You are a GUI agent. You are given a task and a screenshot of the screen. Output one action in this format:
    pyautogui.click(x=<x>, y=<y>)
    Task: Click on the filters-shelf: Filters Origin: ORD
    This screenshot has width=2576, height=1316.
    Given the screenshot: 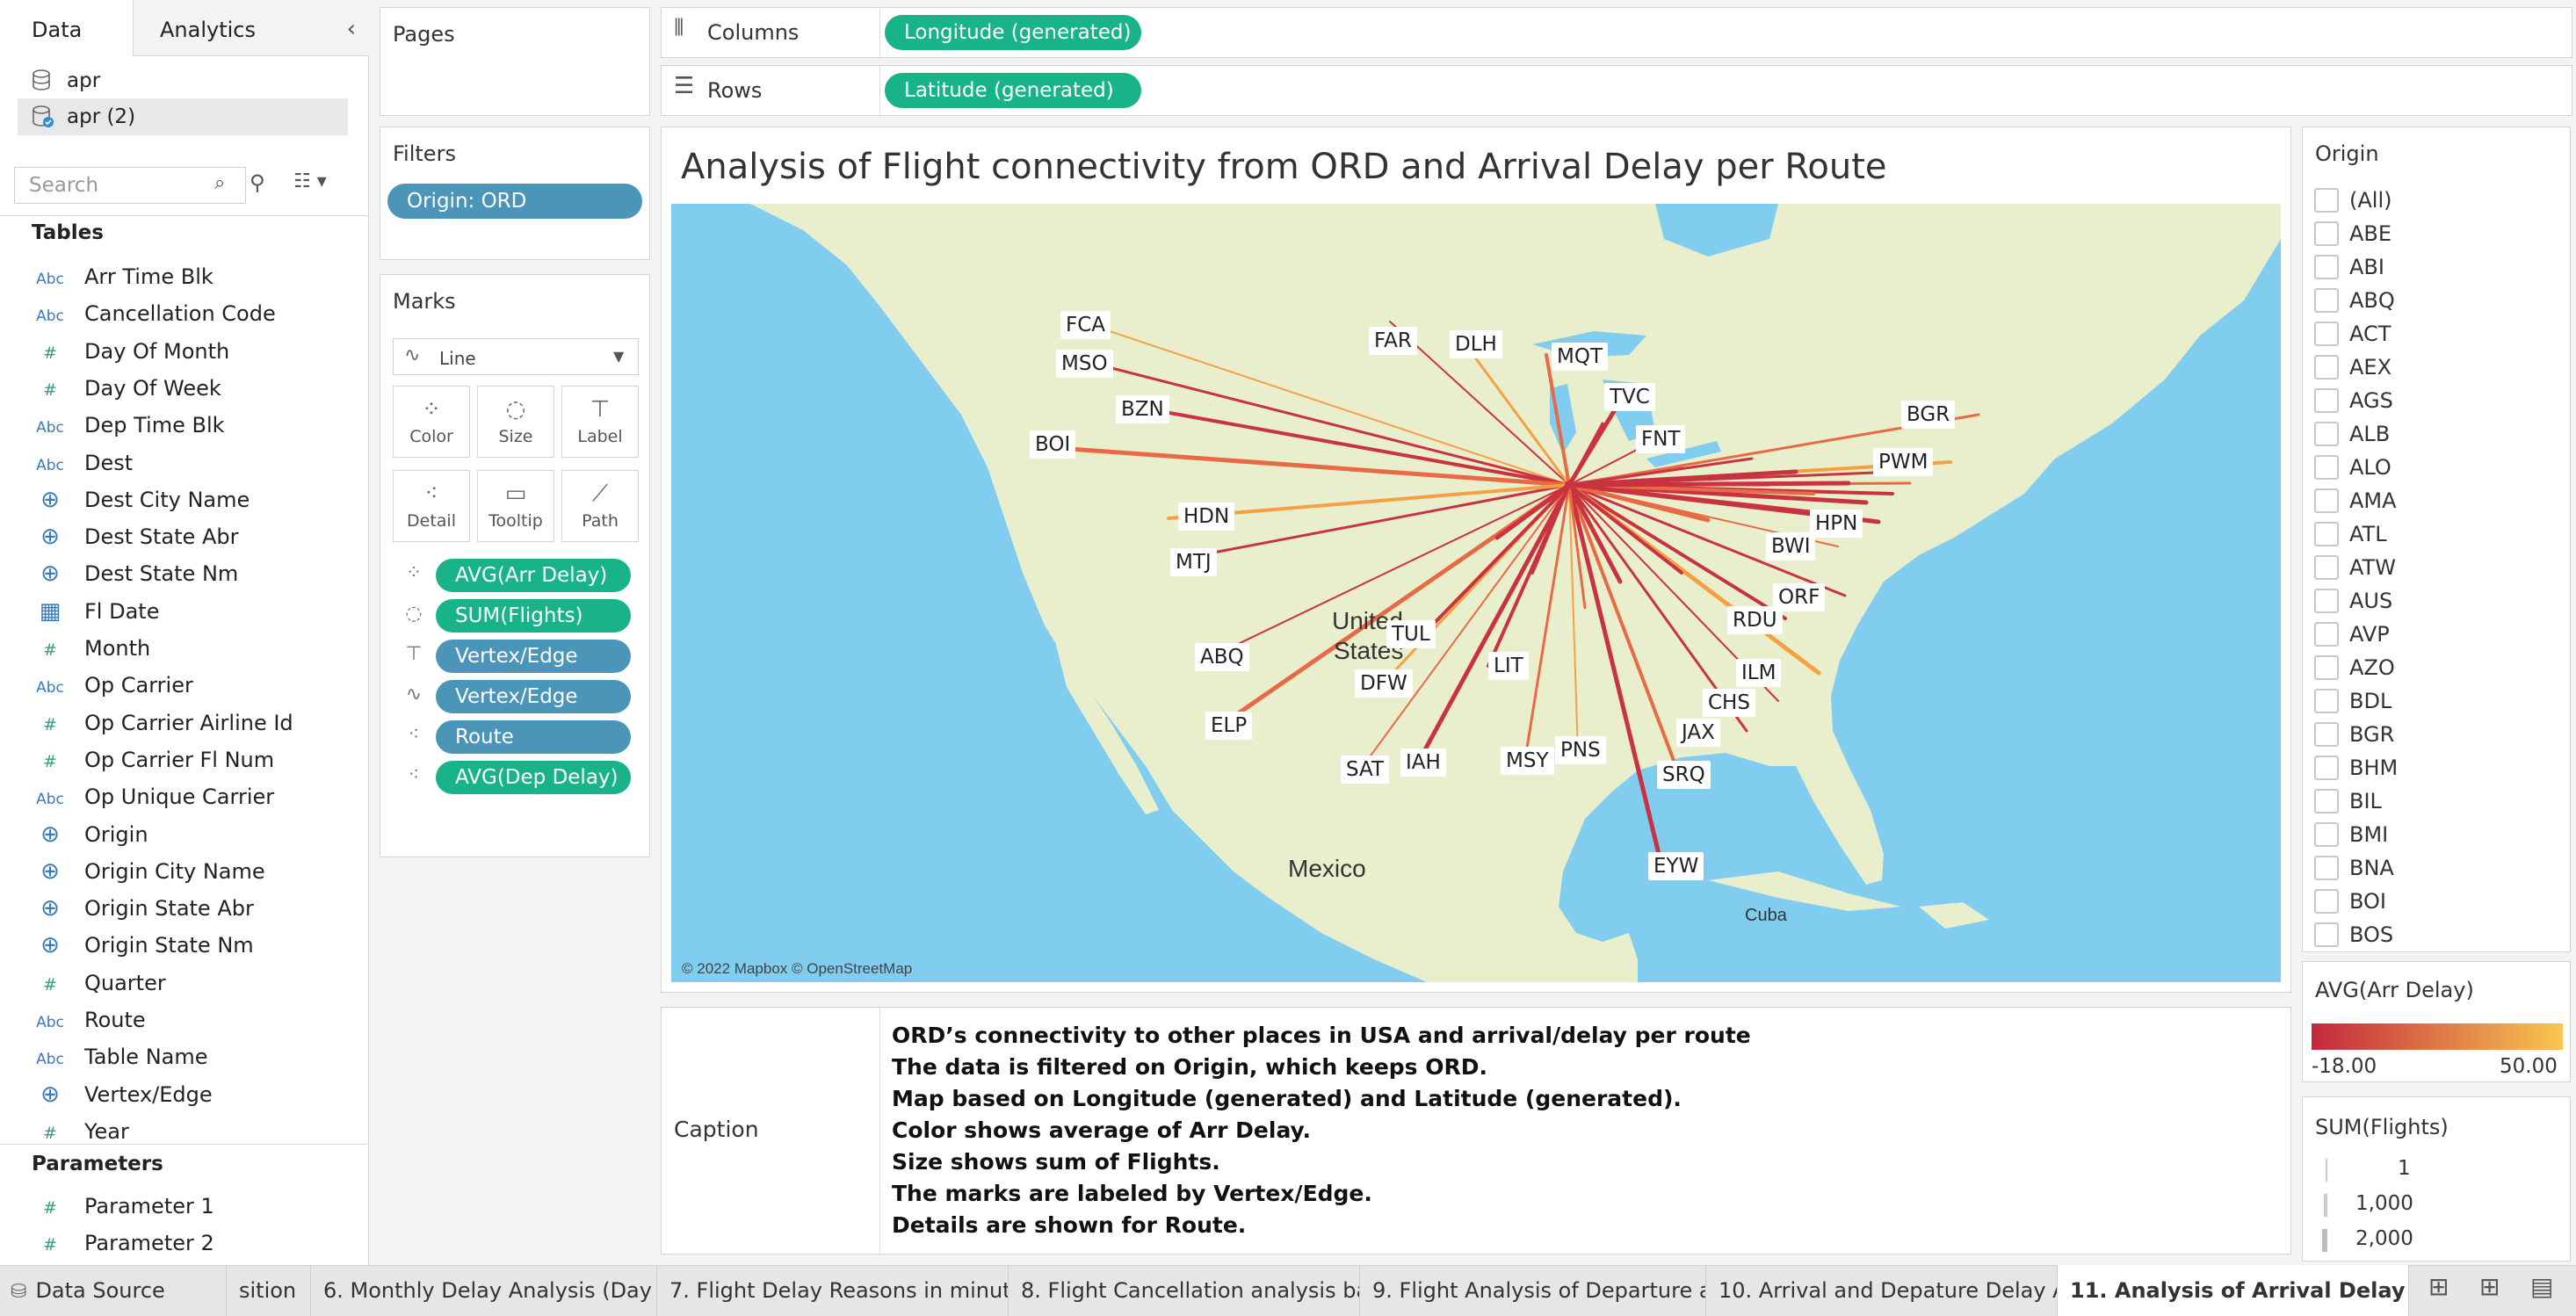 What is the action you would take?
    pyautogui.click(x=515, y=193)
    